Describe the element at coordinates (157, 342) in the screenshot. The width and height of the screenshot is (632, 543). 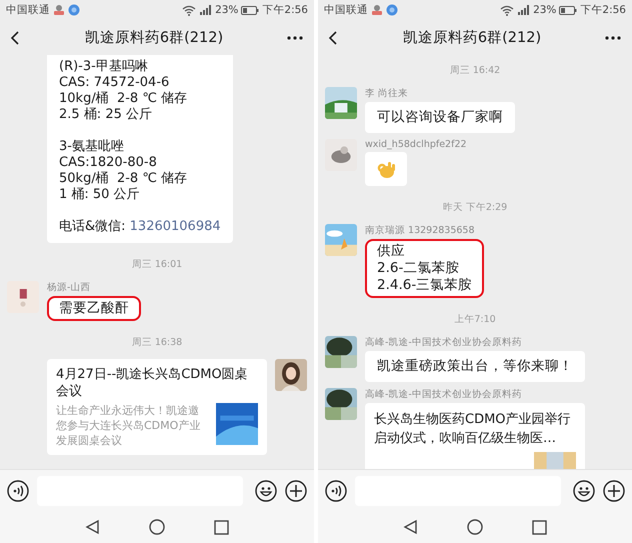
I see `message-timestamp: 周三 16:38` at that location.